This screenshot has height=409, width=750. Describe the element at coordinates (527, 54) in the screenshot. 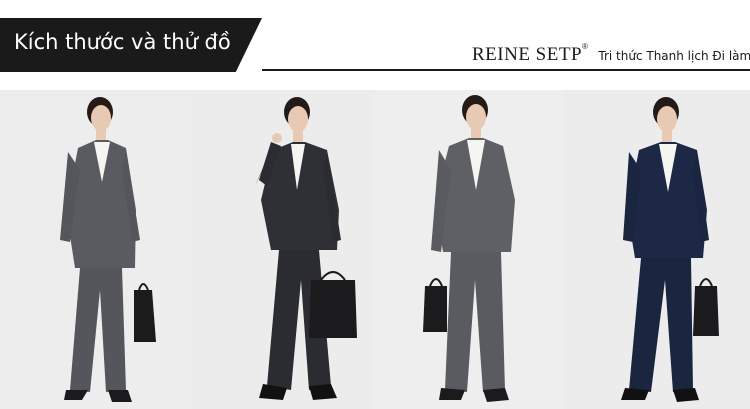

I see `brand-name: REINE SETP` at that location.